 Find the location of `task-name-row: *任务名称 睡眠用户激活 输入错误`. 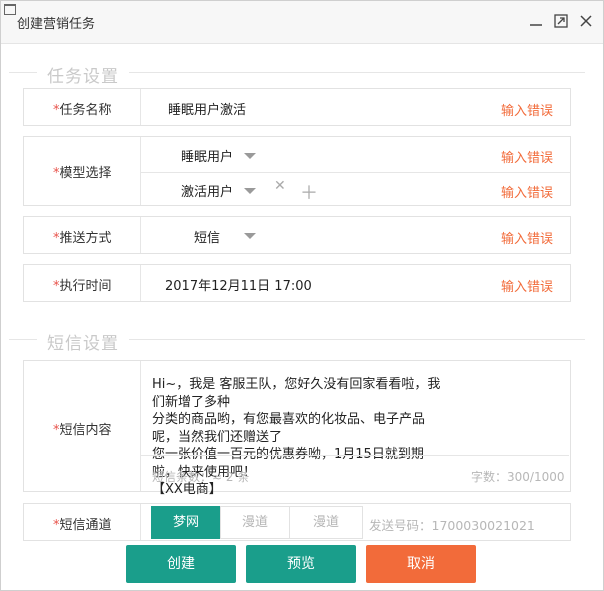

task-name-row: *任务名称 睡眠用户激活 输入错误 is located at coordinates (297, 107).